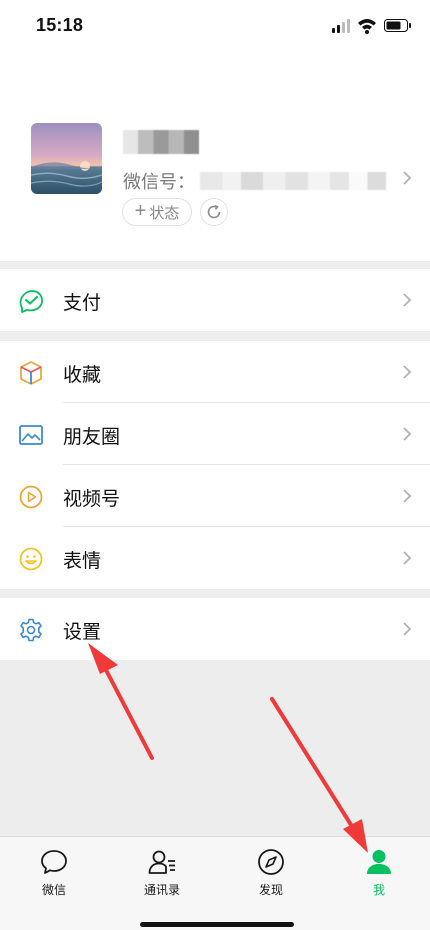  Describe the element at coordinates (319, 775) in the screenshot. I see `arrow-to-me-tab` at that location.